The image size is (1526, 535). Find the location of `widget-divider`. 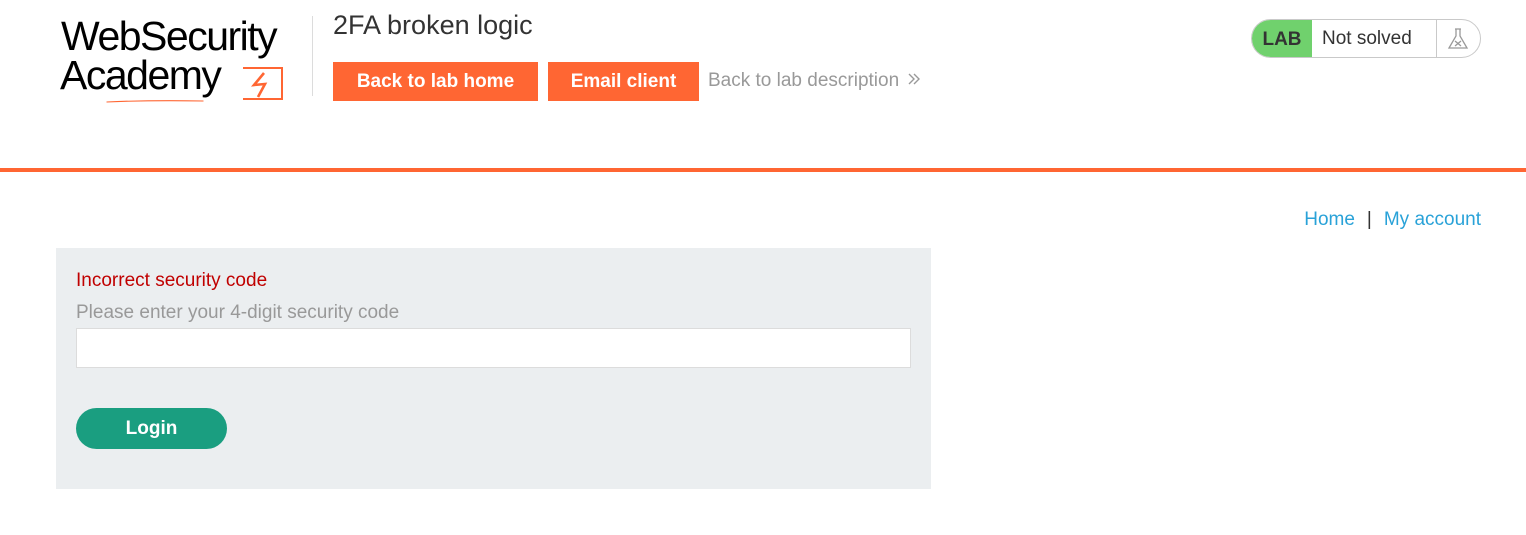

widget-divider is located at coordinates (1436, 38).